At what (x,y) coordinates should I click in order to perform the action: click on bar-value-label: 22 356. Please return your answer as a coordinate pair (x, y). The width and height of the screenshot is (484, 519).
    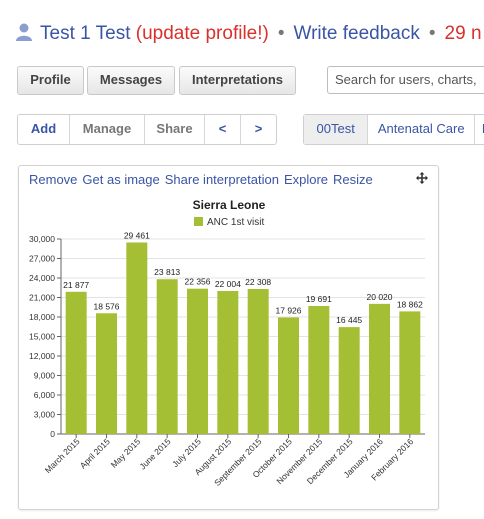
    Looking at the image, I should click on (198, 282).